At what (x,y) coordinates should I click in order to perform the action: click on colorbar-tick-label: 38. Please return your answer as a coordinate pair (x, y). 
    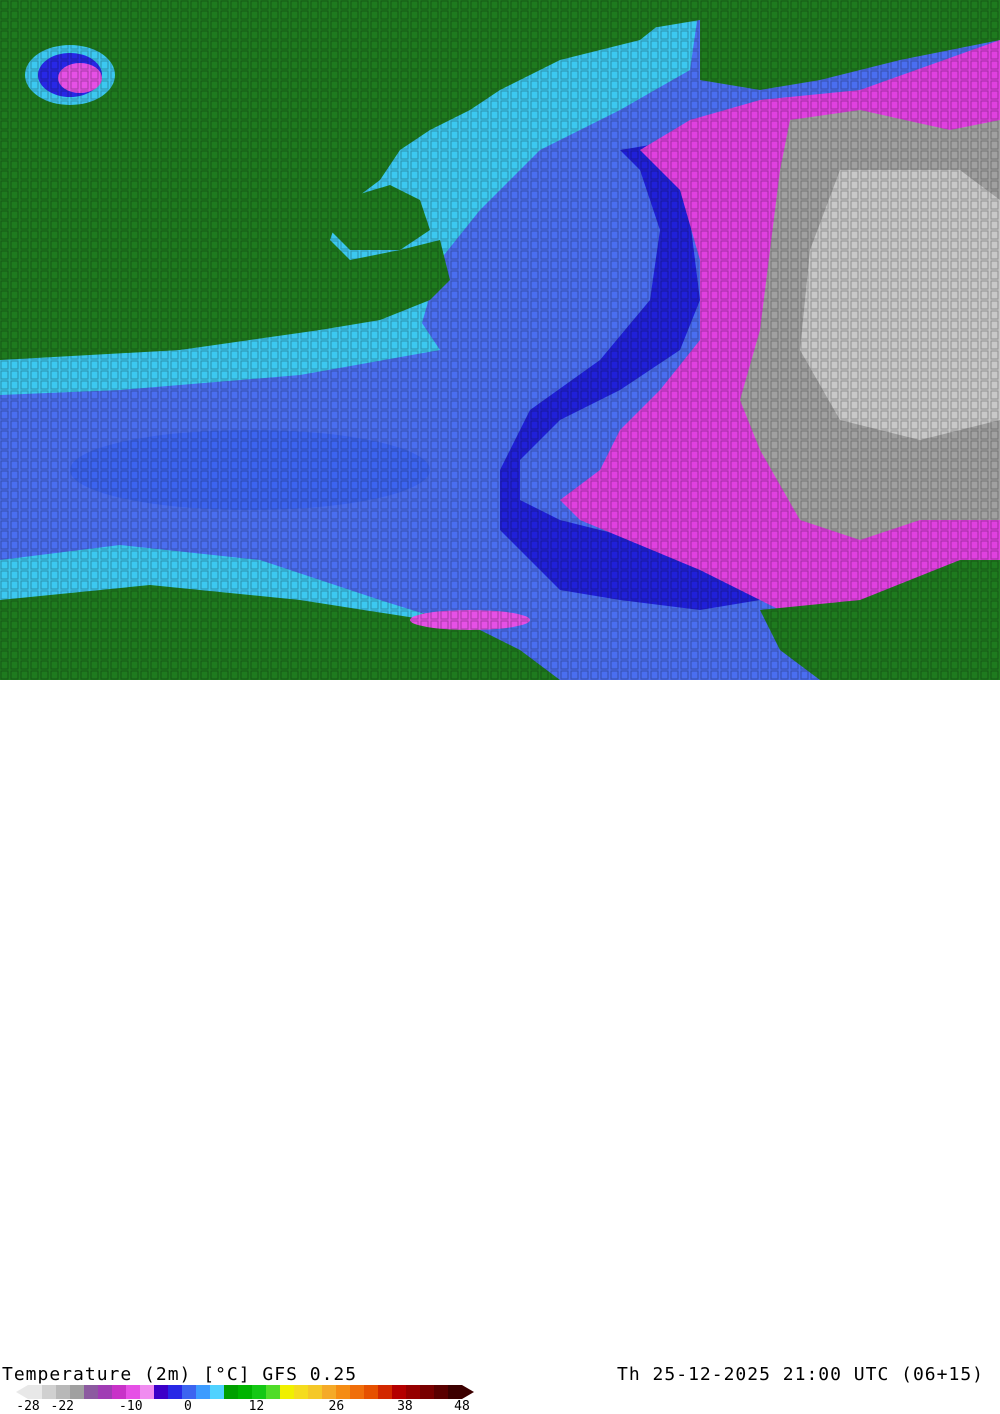
    Looking at the image, I should click on (405, 1406).